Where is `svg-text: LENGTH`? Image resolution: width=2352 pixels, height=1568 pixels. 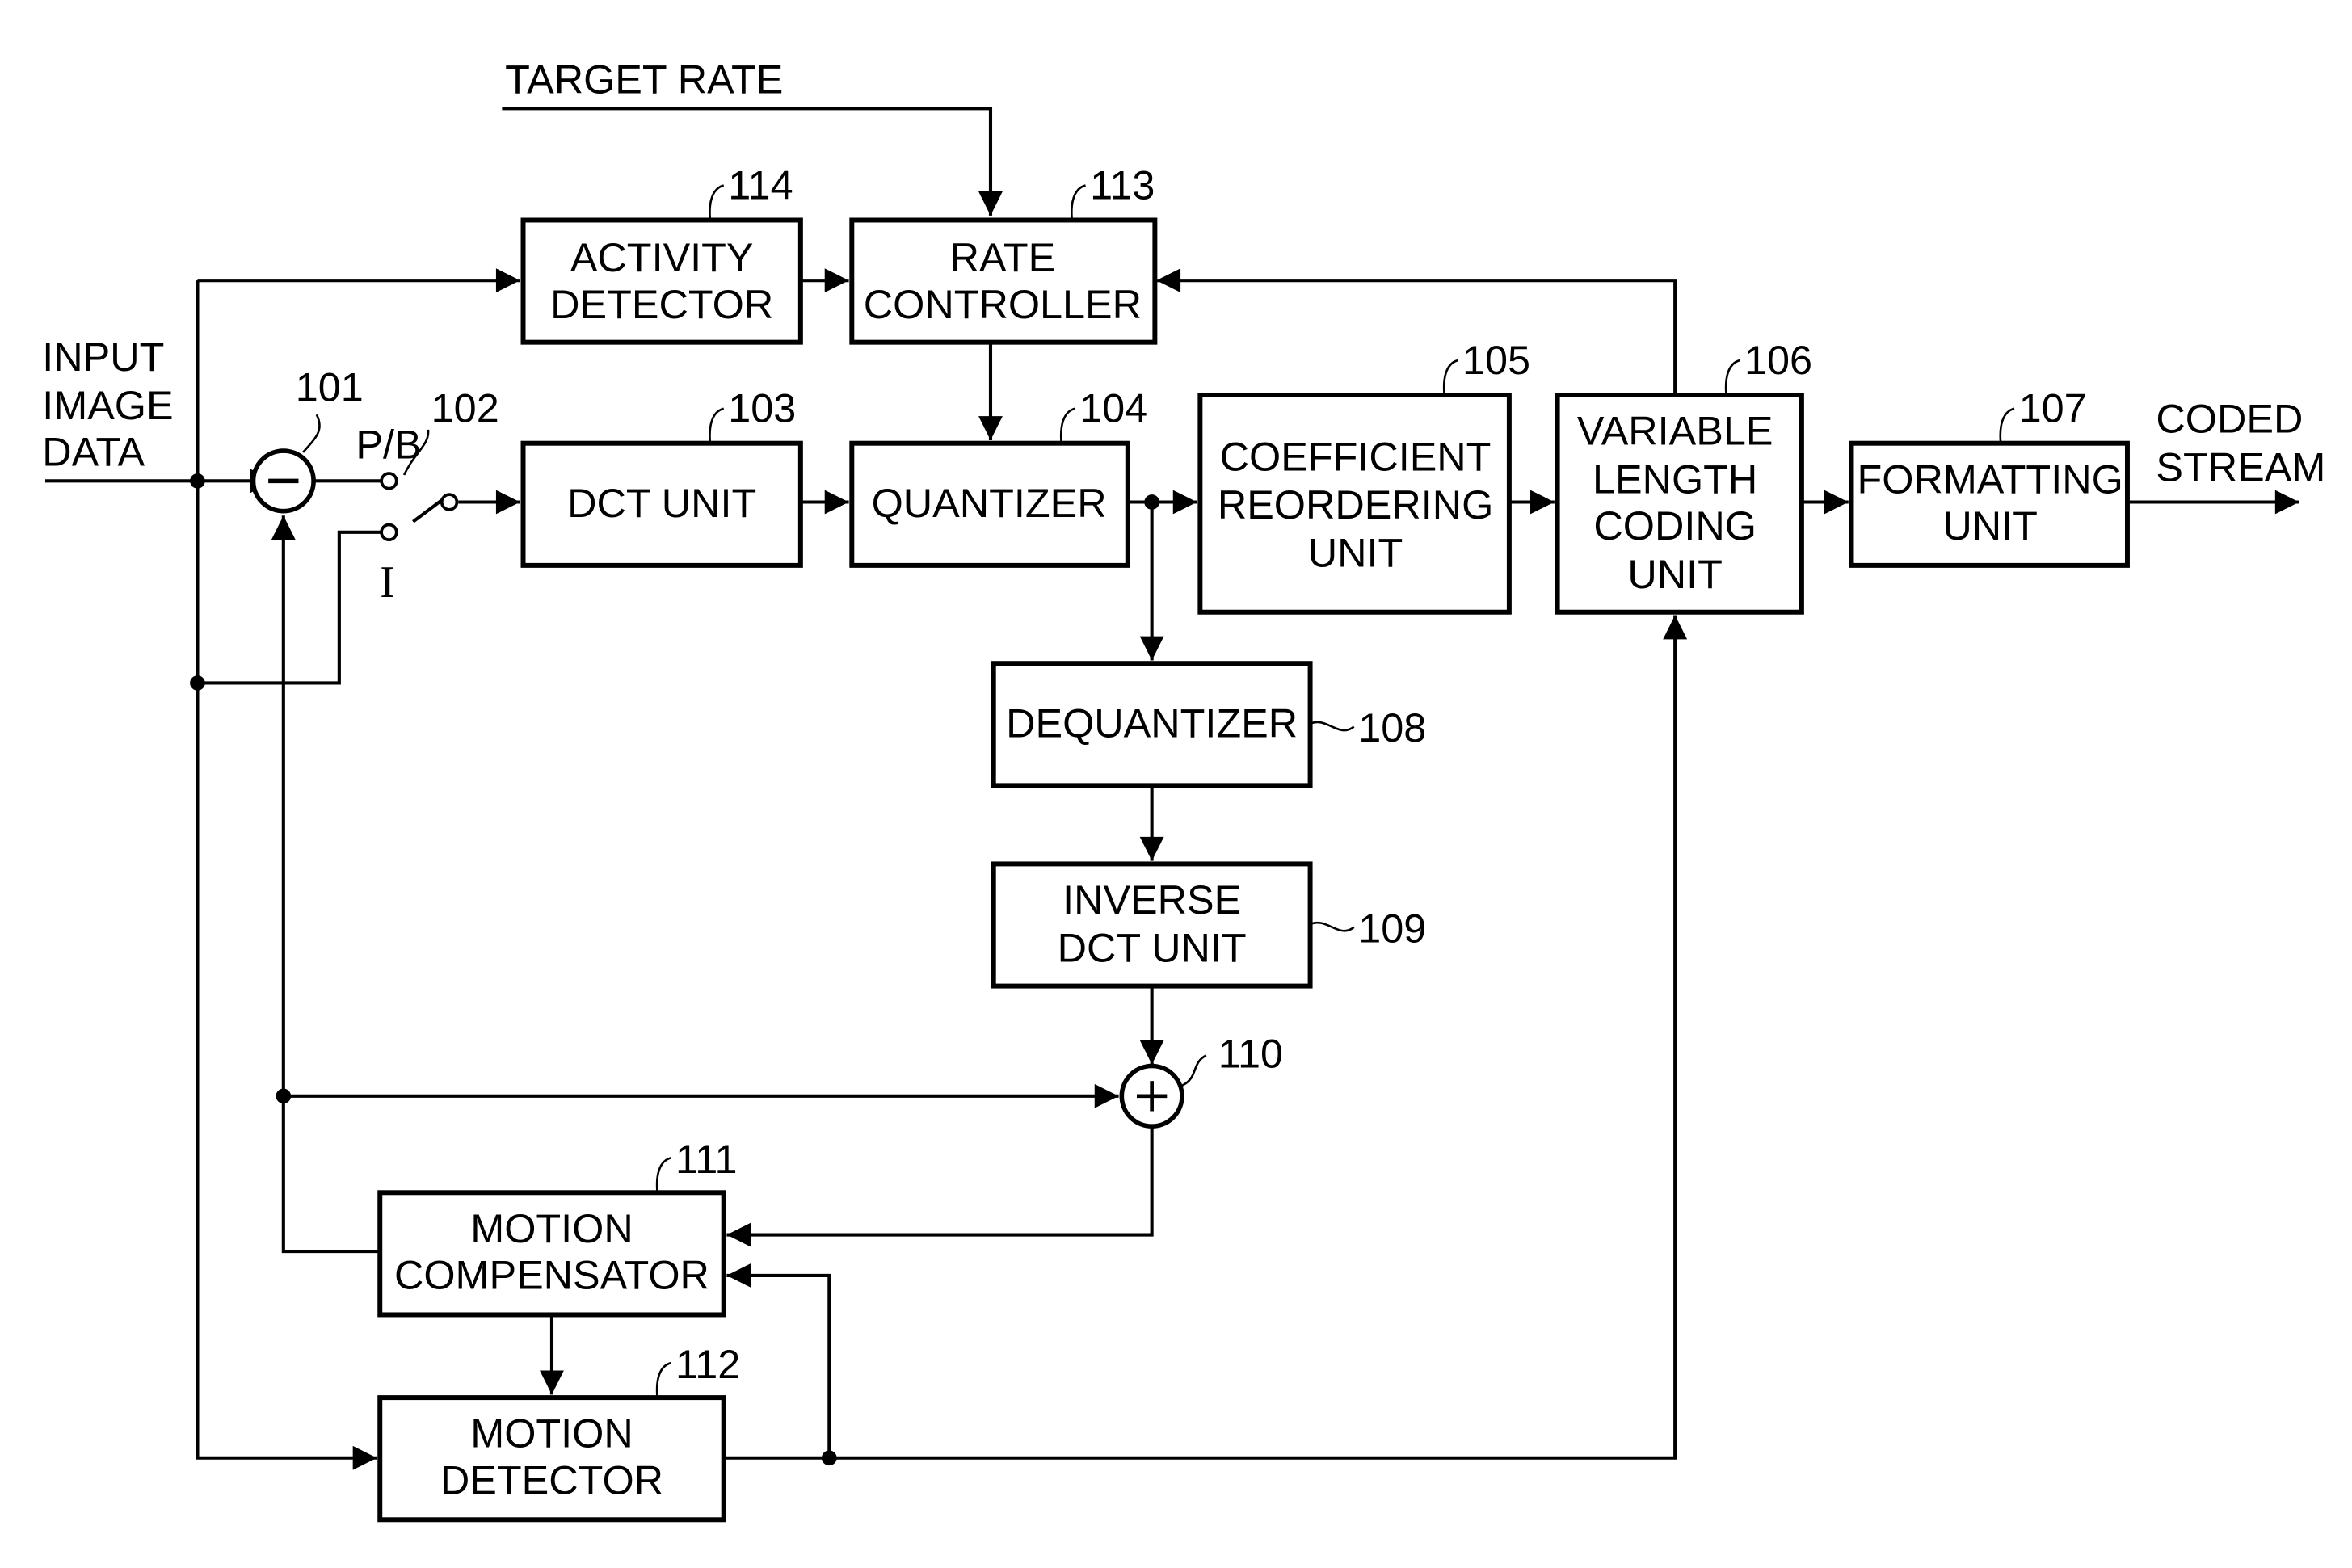
svg-text: LENGTH is located at coordinates (1675, 479).